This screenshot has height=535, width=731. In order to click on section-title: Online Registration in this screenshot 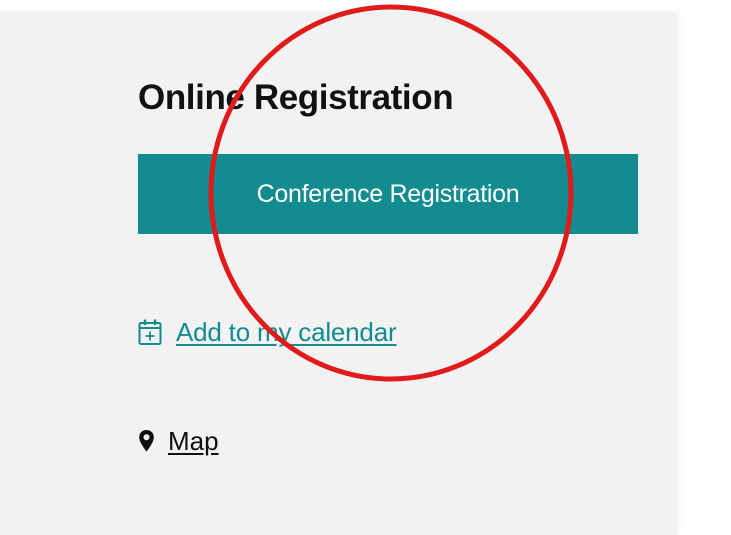, I will do `click(296, 97)`.